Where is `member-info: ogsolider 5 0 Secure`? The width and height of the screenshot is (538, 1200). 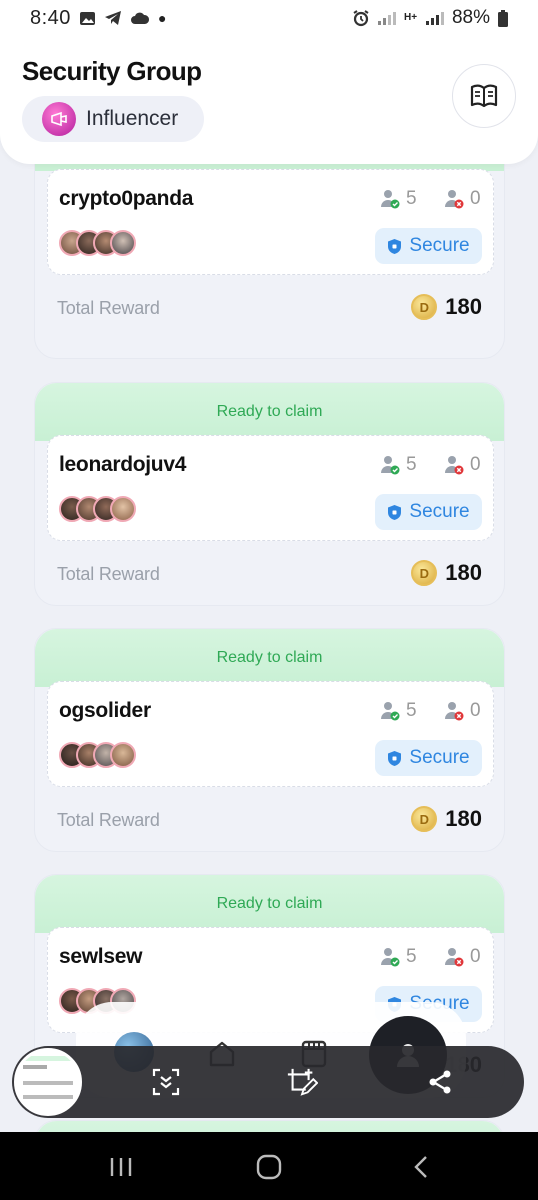 member-info: ogsolider 5 0 Secure is located at coordinates (270, 734).